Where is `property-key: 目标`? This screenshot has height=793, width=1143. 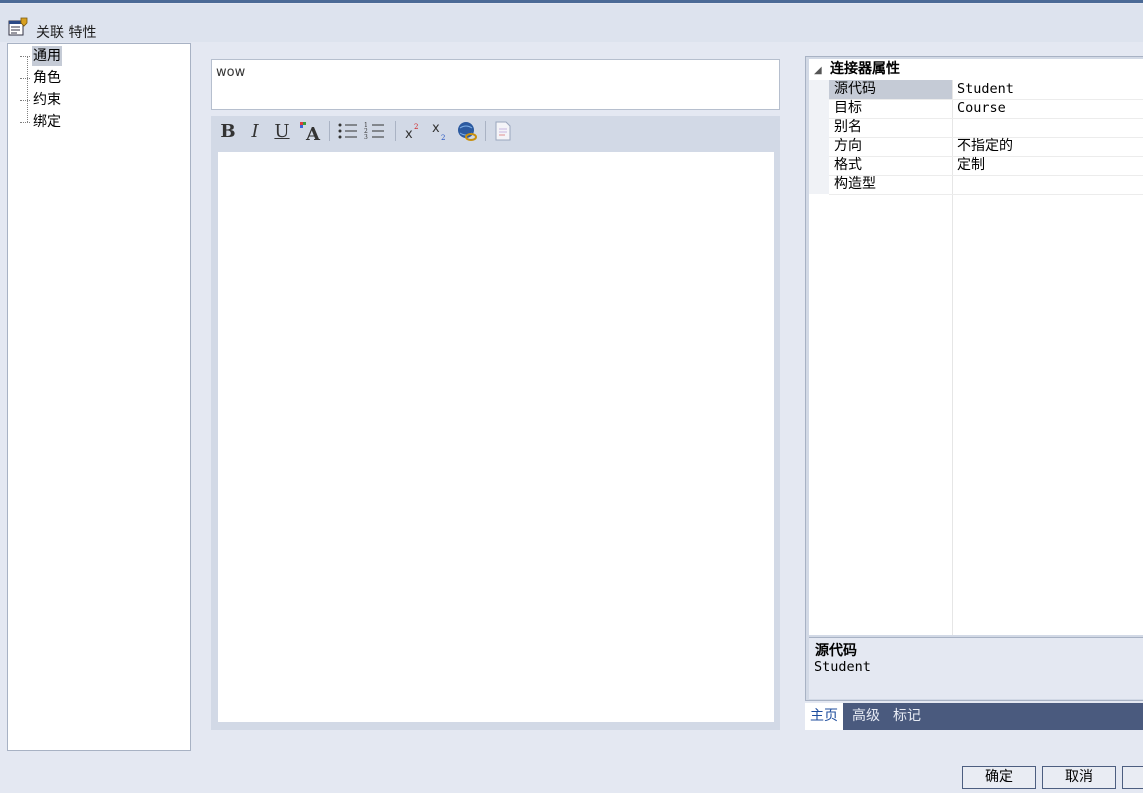
property-key: 目标 is located at coordinates (848, 108).